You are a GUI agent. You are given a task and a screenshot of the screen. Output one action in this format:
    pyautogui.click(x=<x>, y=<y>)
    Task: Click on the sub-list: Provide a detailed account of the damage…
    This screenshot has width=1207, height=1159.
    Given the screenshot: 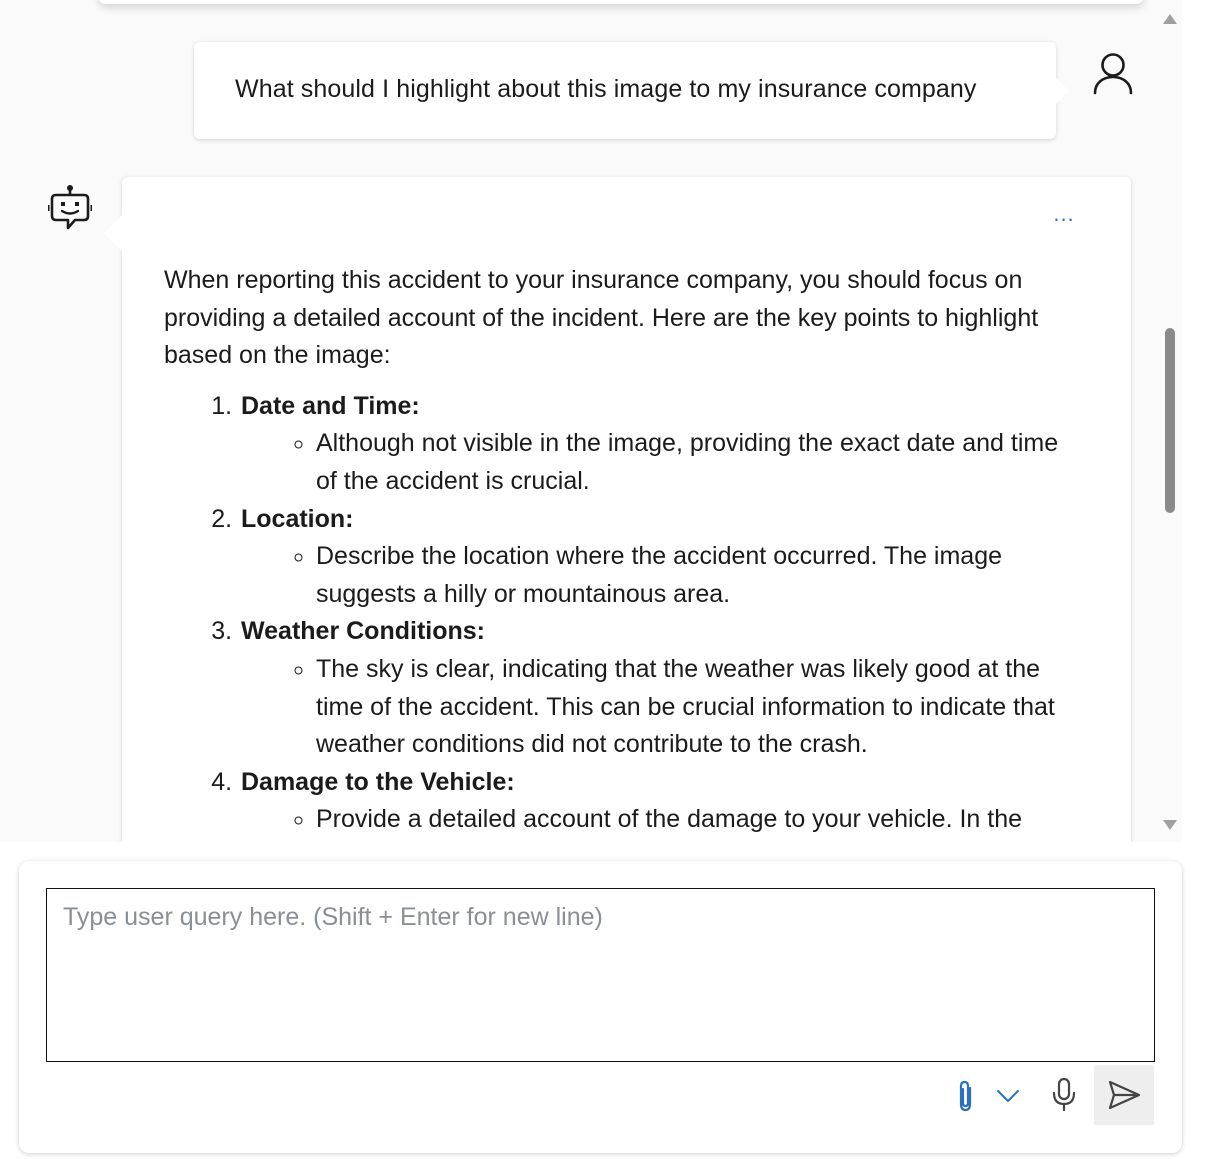 What is the action you would take?
    pyautogui.click(x=662, y=820)
    